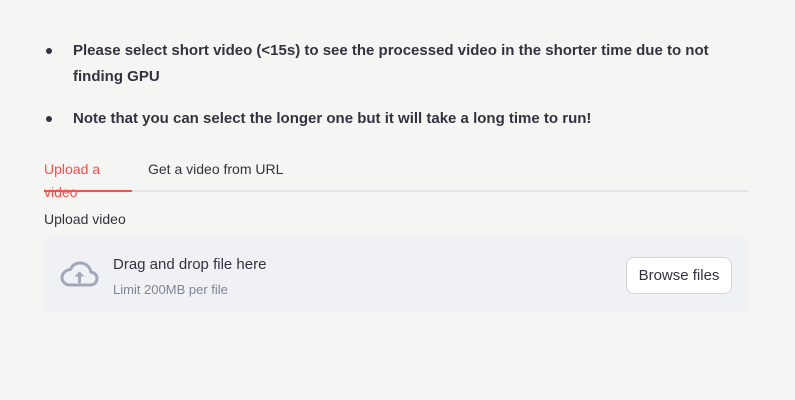 Image resolution: width=795 pixels, height=400 pixels. What do you see at coordinates (679, 275) in the screenshot?
I see `browse-files-button: Browse files` at bounding box center [679, 275].